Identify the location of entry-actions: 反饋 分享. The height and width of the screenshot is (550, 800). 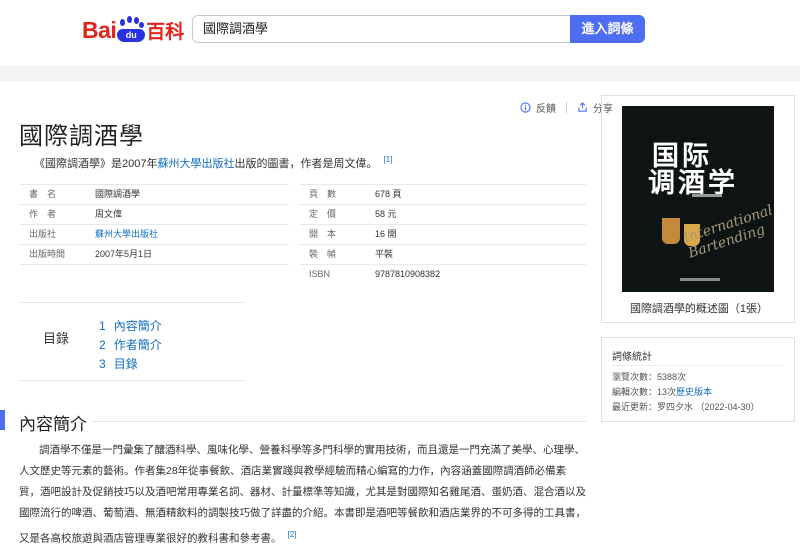
(566, 107).